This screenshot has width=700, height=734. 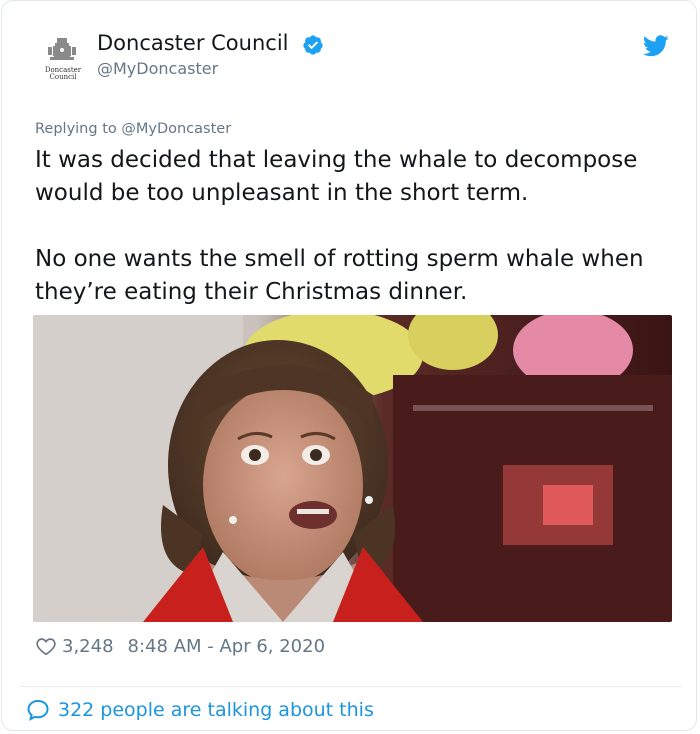 I want to click on tweet-meta: 3,248 8:48 AM - Apr 6, 2020, so click(x=180, y=646).